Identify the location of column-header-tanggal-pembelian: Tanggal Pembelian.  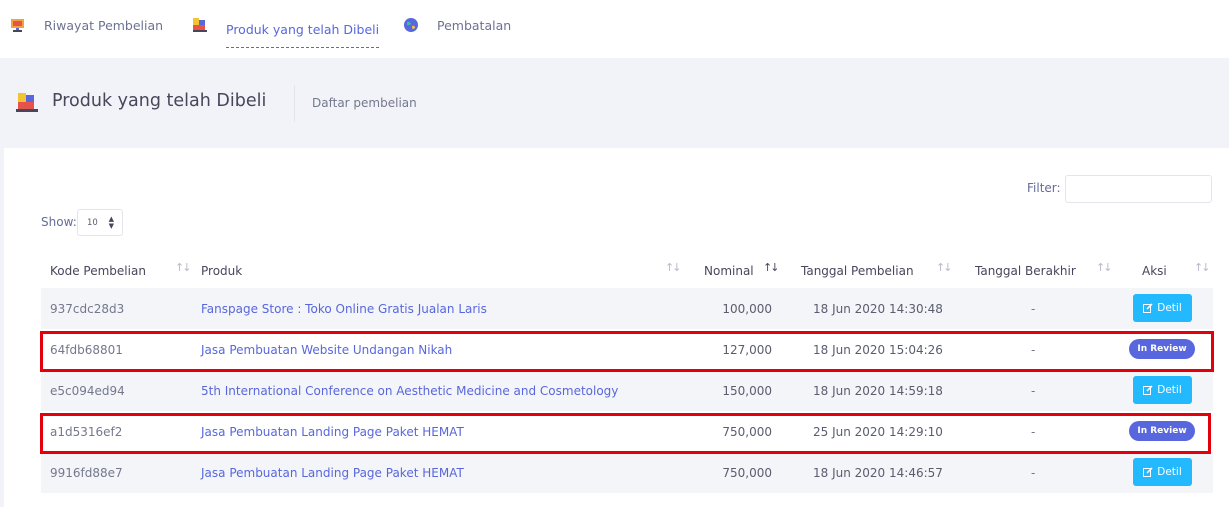
(857, 270).